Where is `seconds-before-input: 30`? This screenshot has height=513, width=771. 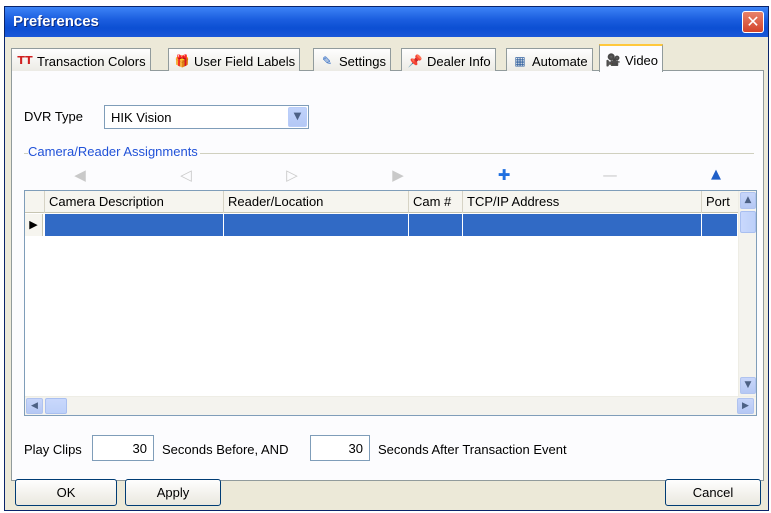
seconds-before-input: 30 is located at coordinates (123, 448).